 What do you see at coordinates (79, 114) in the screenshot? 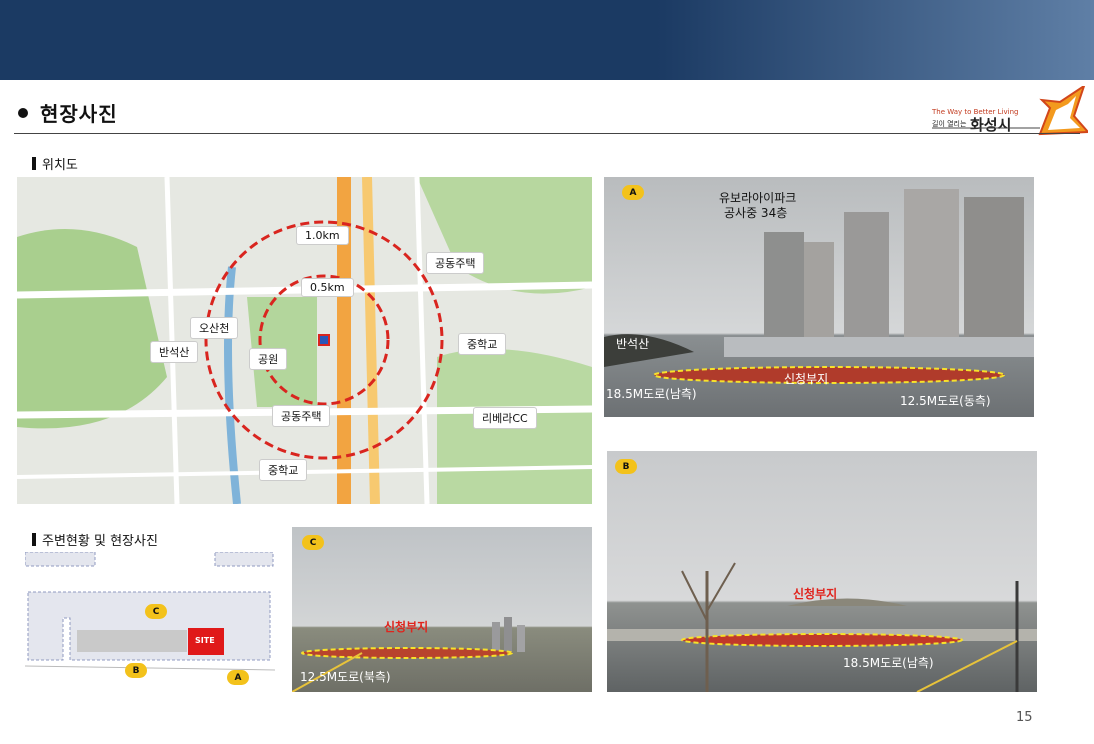
I see `page-title: 현장사진` at bounding box center [79, 114].